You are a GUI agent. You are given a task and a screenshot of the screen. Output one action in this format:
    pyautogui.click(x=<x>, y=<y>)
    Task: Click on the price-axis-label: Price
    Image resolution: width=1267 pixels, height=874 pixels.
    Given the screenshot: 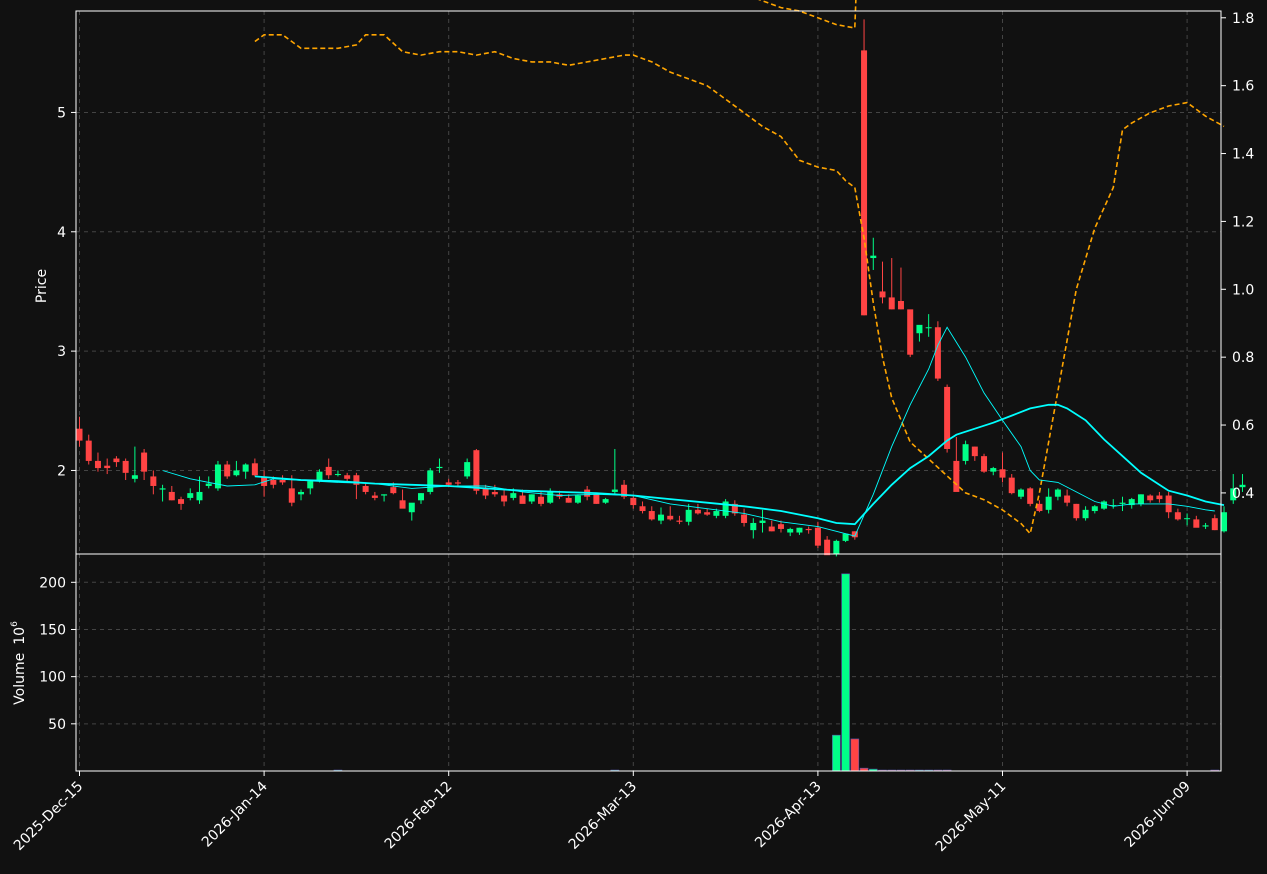 What is the action you would take?
    pyautogui.click(x=42, y=286)
    